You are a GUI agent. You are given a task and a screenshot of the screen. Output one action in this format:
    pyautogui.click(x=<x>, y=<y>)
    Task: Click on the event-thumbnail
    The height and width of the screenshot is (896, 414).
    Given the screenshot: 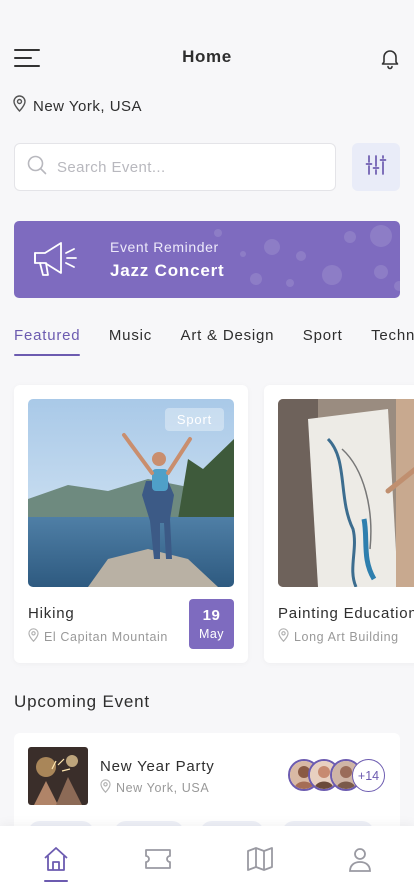 What is the action you would take?
    pyautogui.click(x=58, y=776)
    